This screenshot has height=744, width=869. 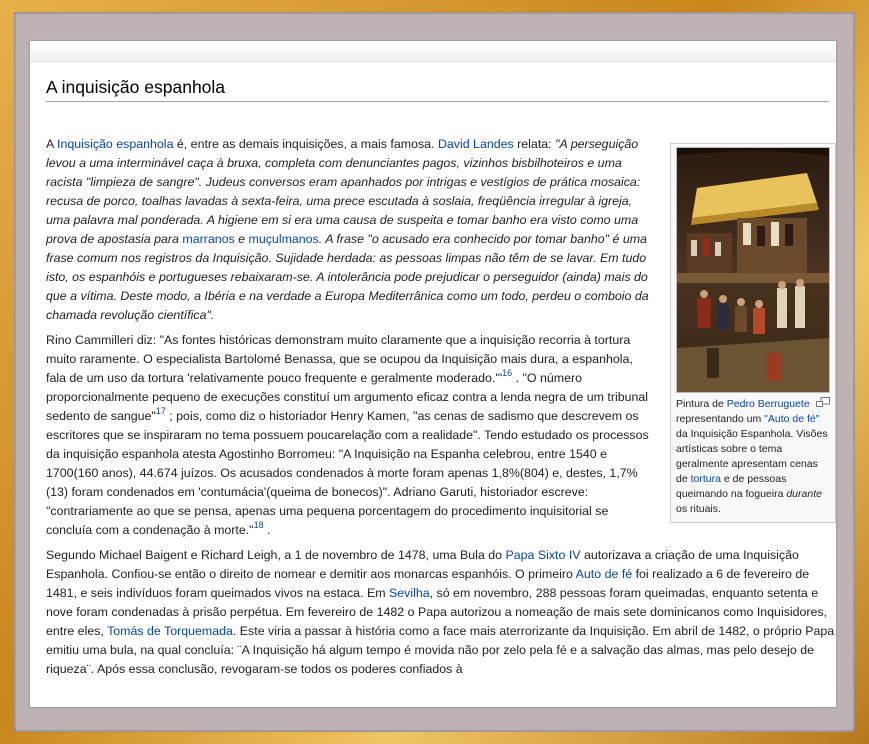 What do you see at coordinates (507, 373) in the screenshot?
I see `reference-16: 16` at bounding box center [507, 373].